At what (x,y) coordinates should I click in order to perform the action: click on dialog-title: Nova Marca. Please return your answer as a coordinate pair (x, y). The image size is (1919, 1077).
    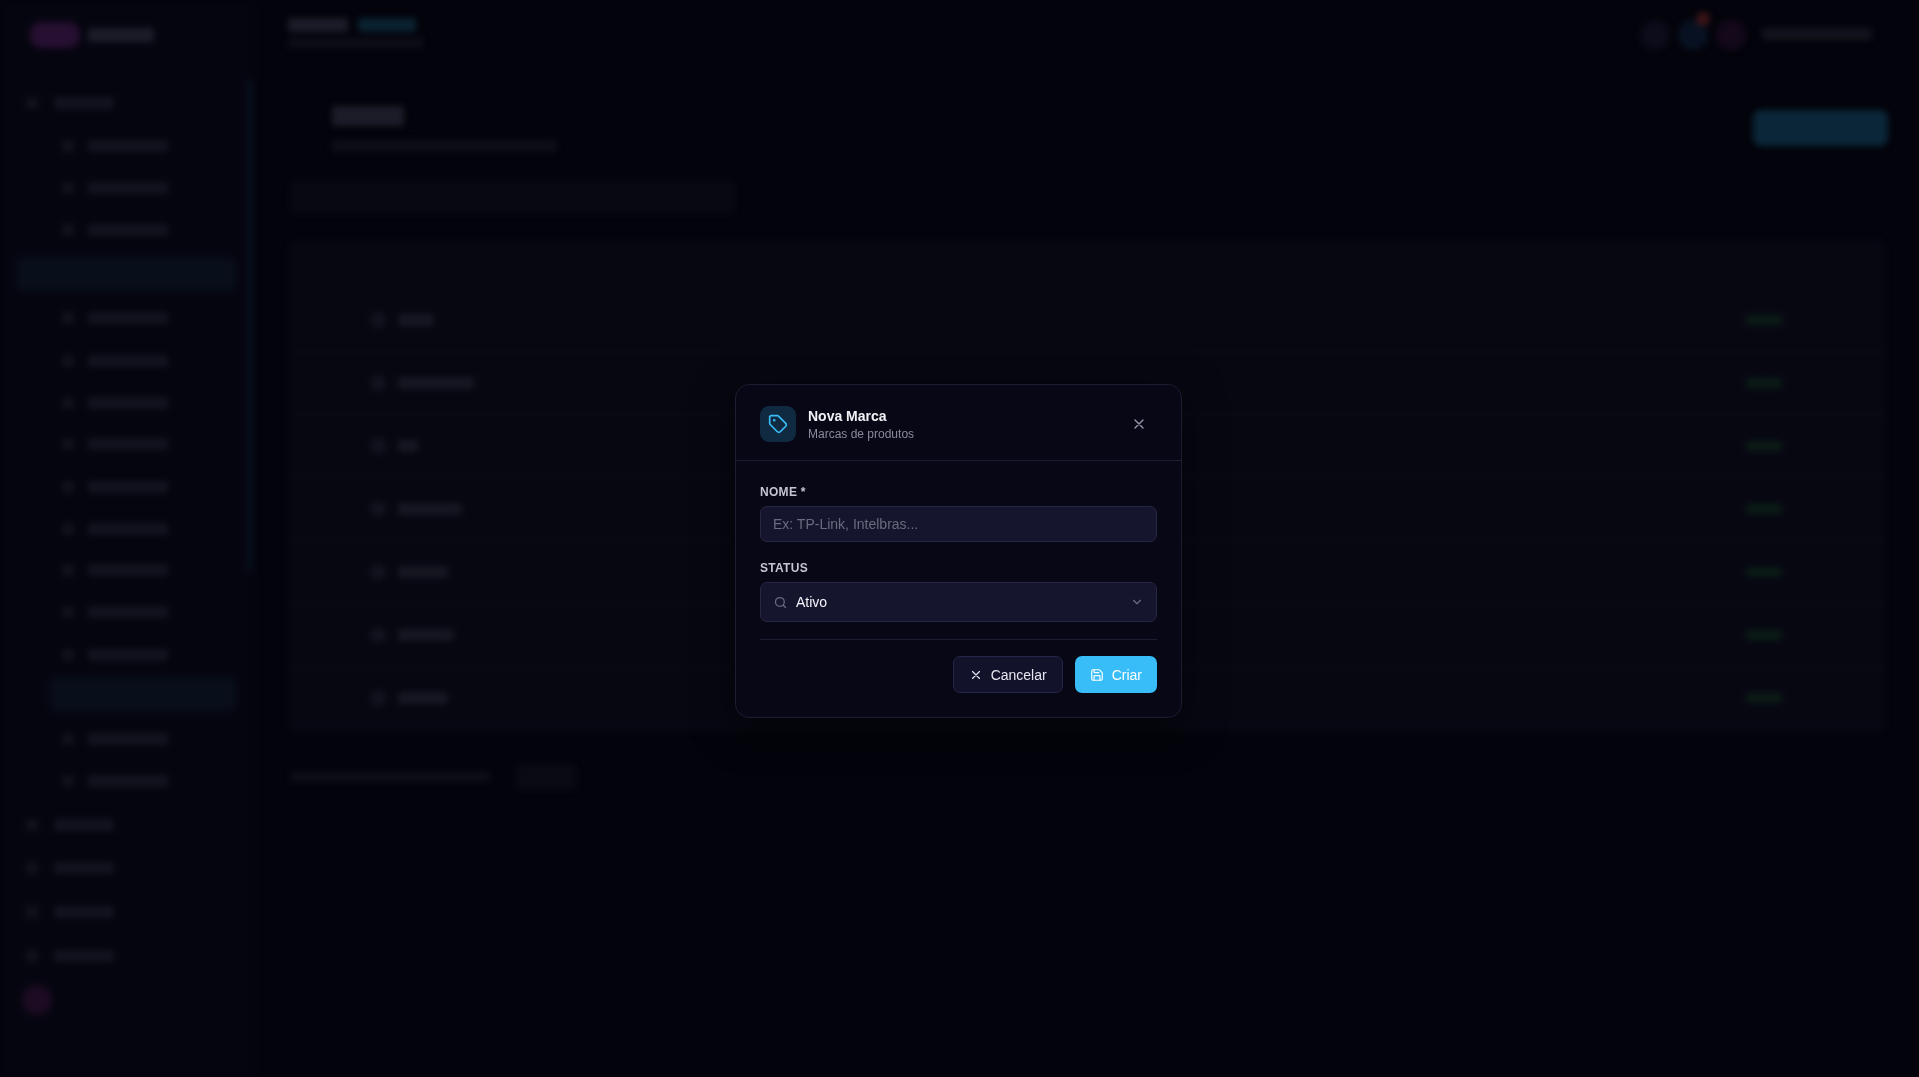
    Looking at the image, I should click on (848, 415).